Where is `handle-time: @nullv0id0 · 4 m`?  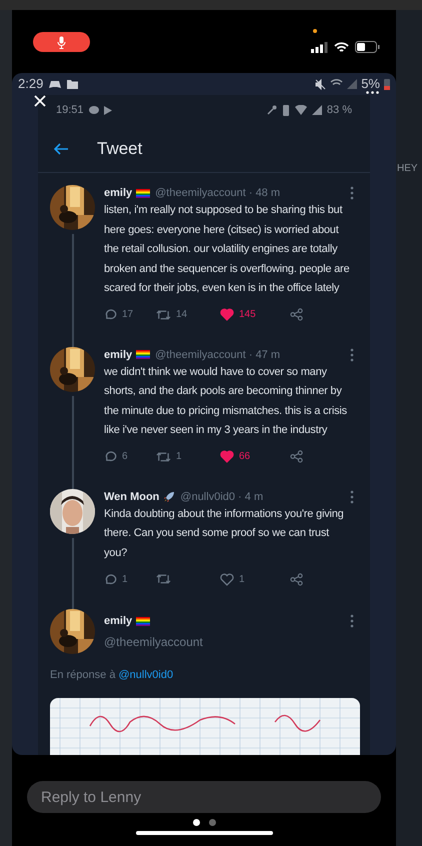
handle-time: @nullv0id0 · 4 m is located at coordinates (222, 497).